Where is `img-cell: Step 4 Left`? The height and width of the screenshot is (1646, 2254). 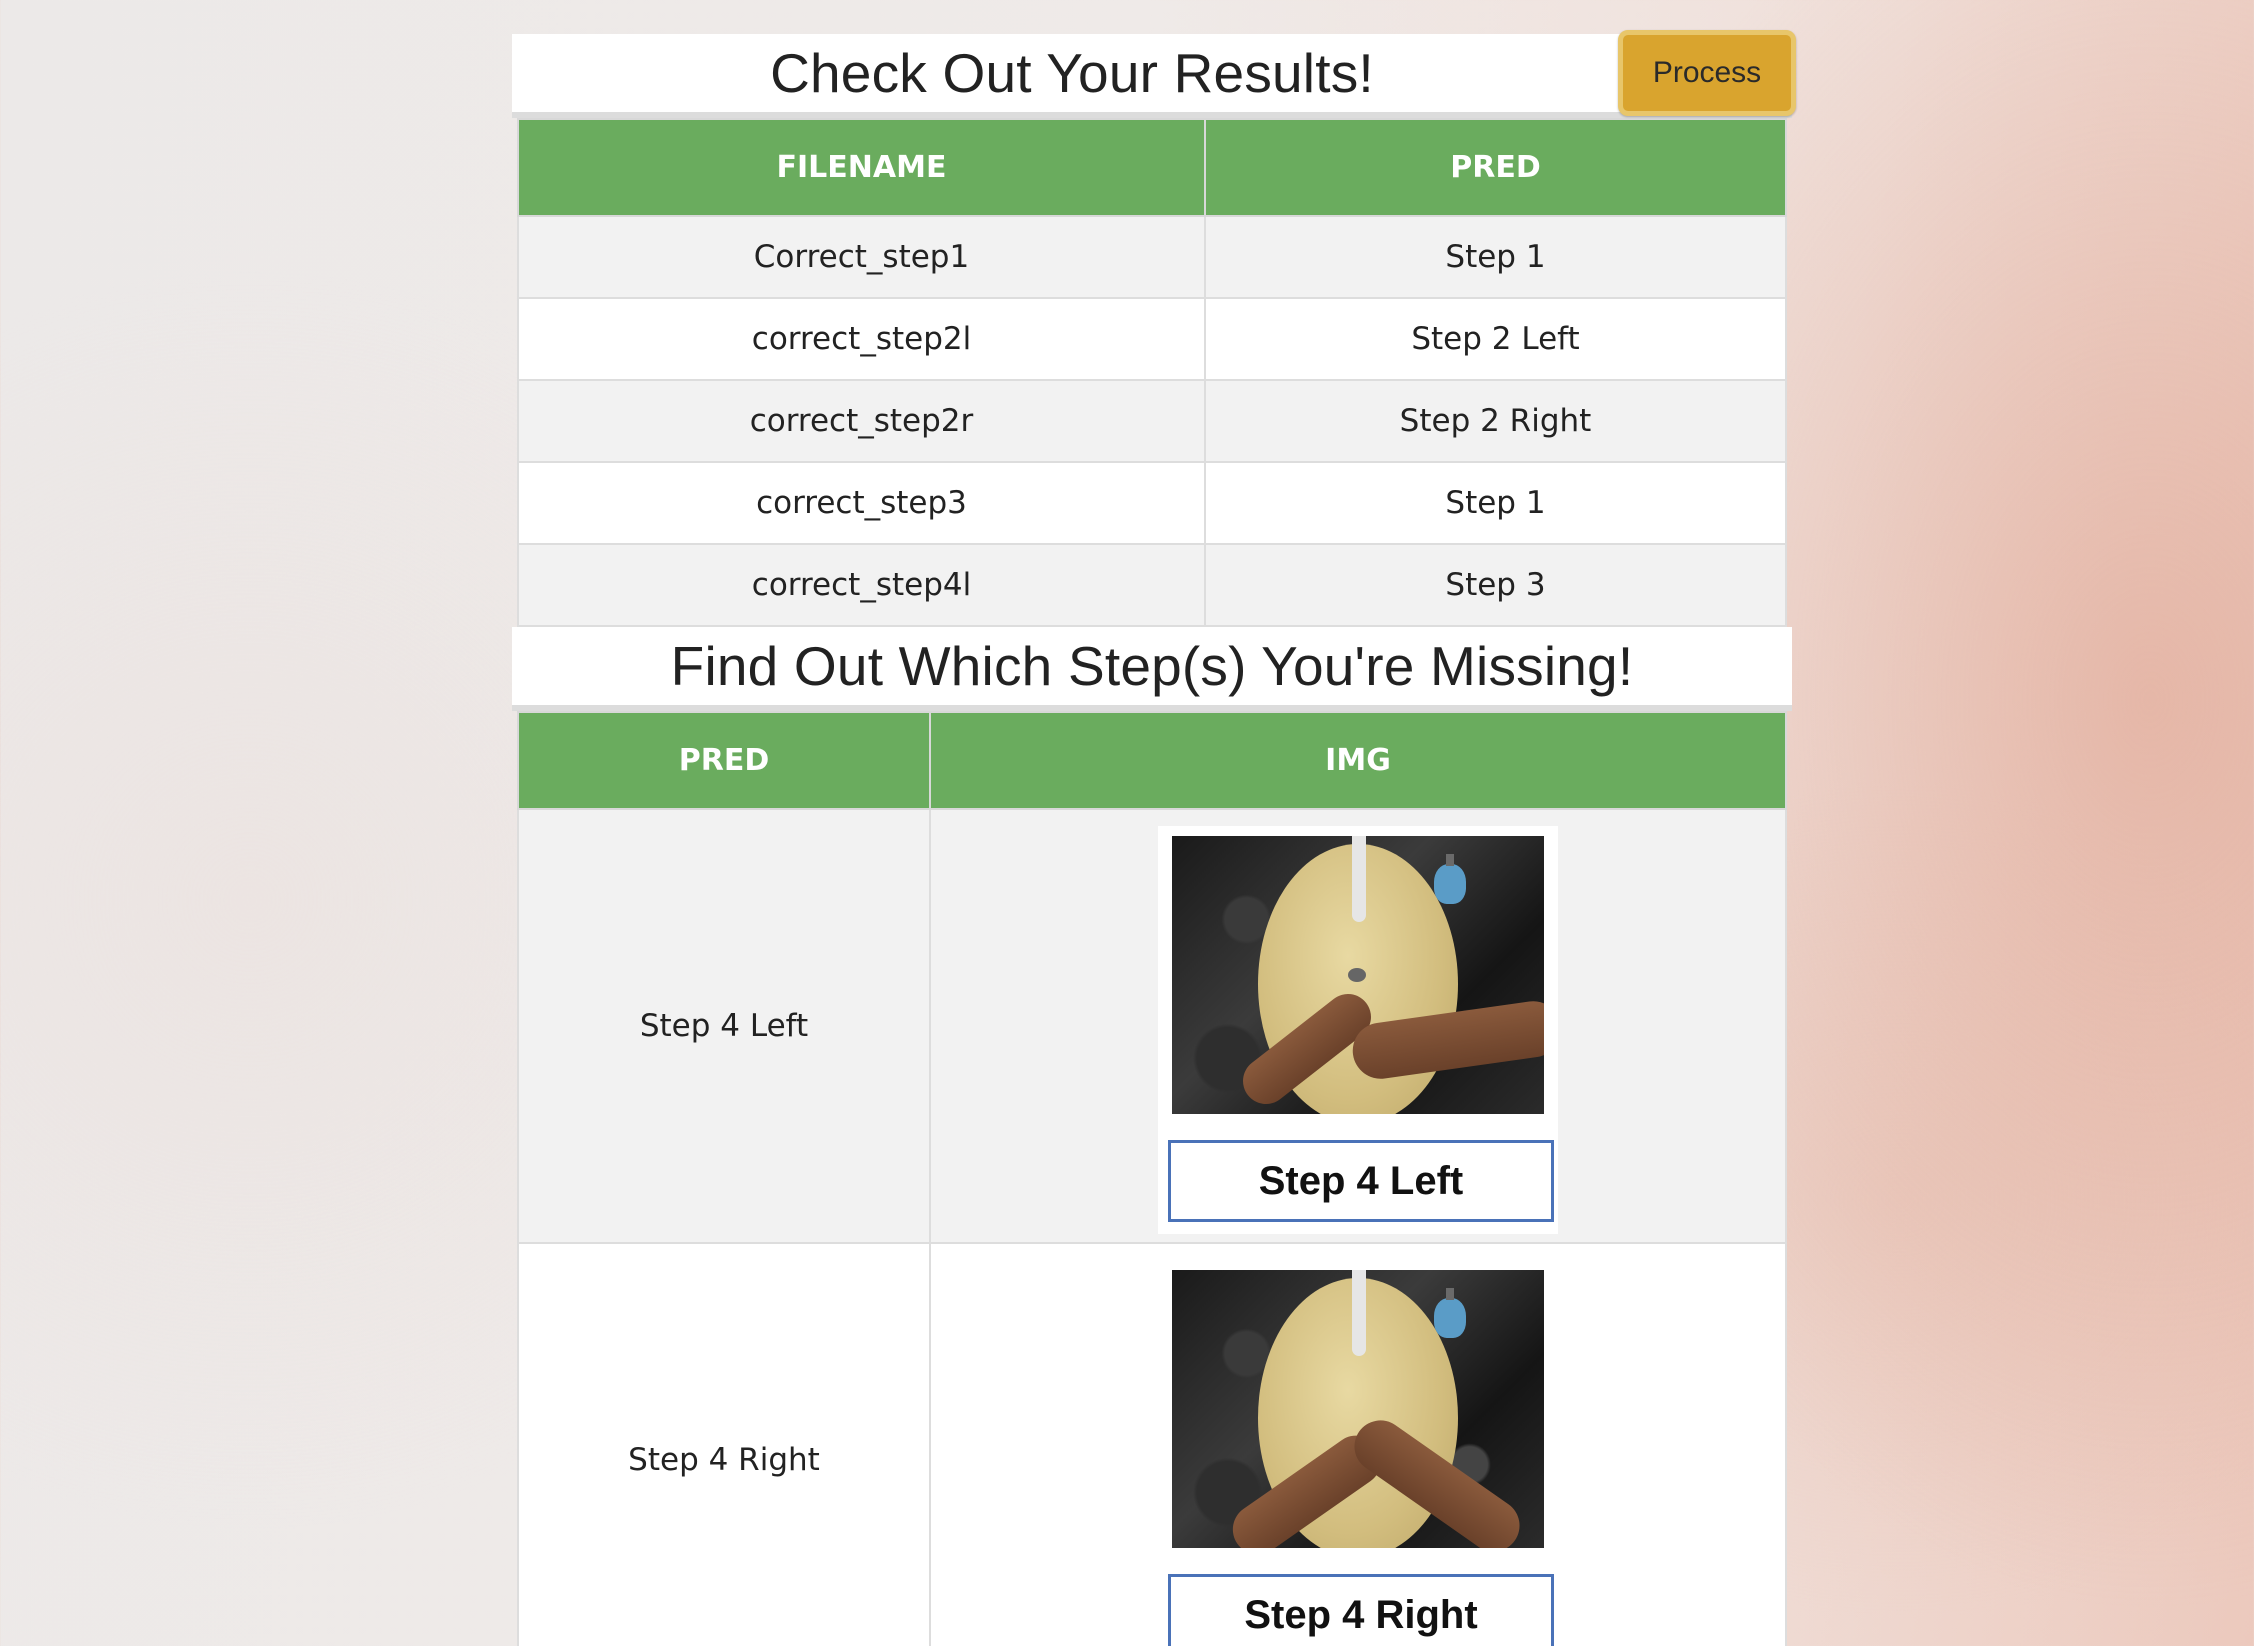
img-cell: Step 4 Left is located at coordinates (1358, 1026).